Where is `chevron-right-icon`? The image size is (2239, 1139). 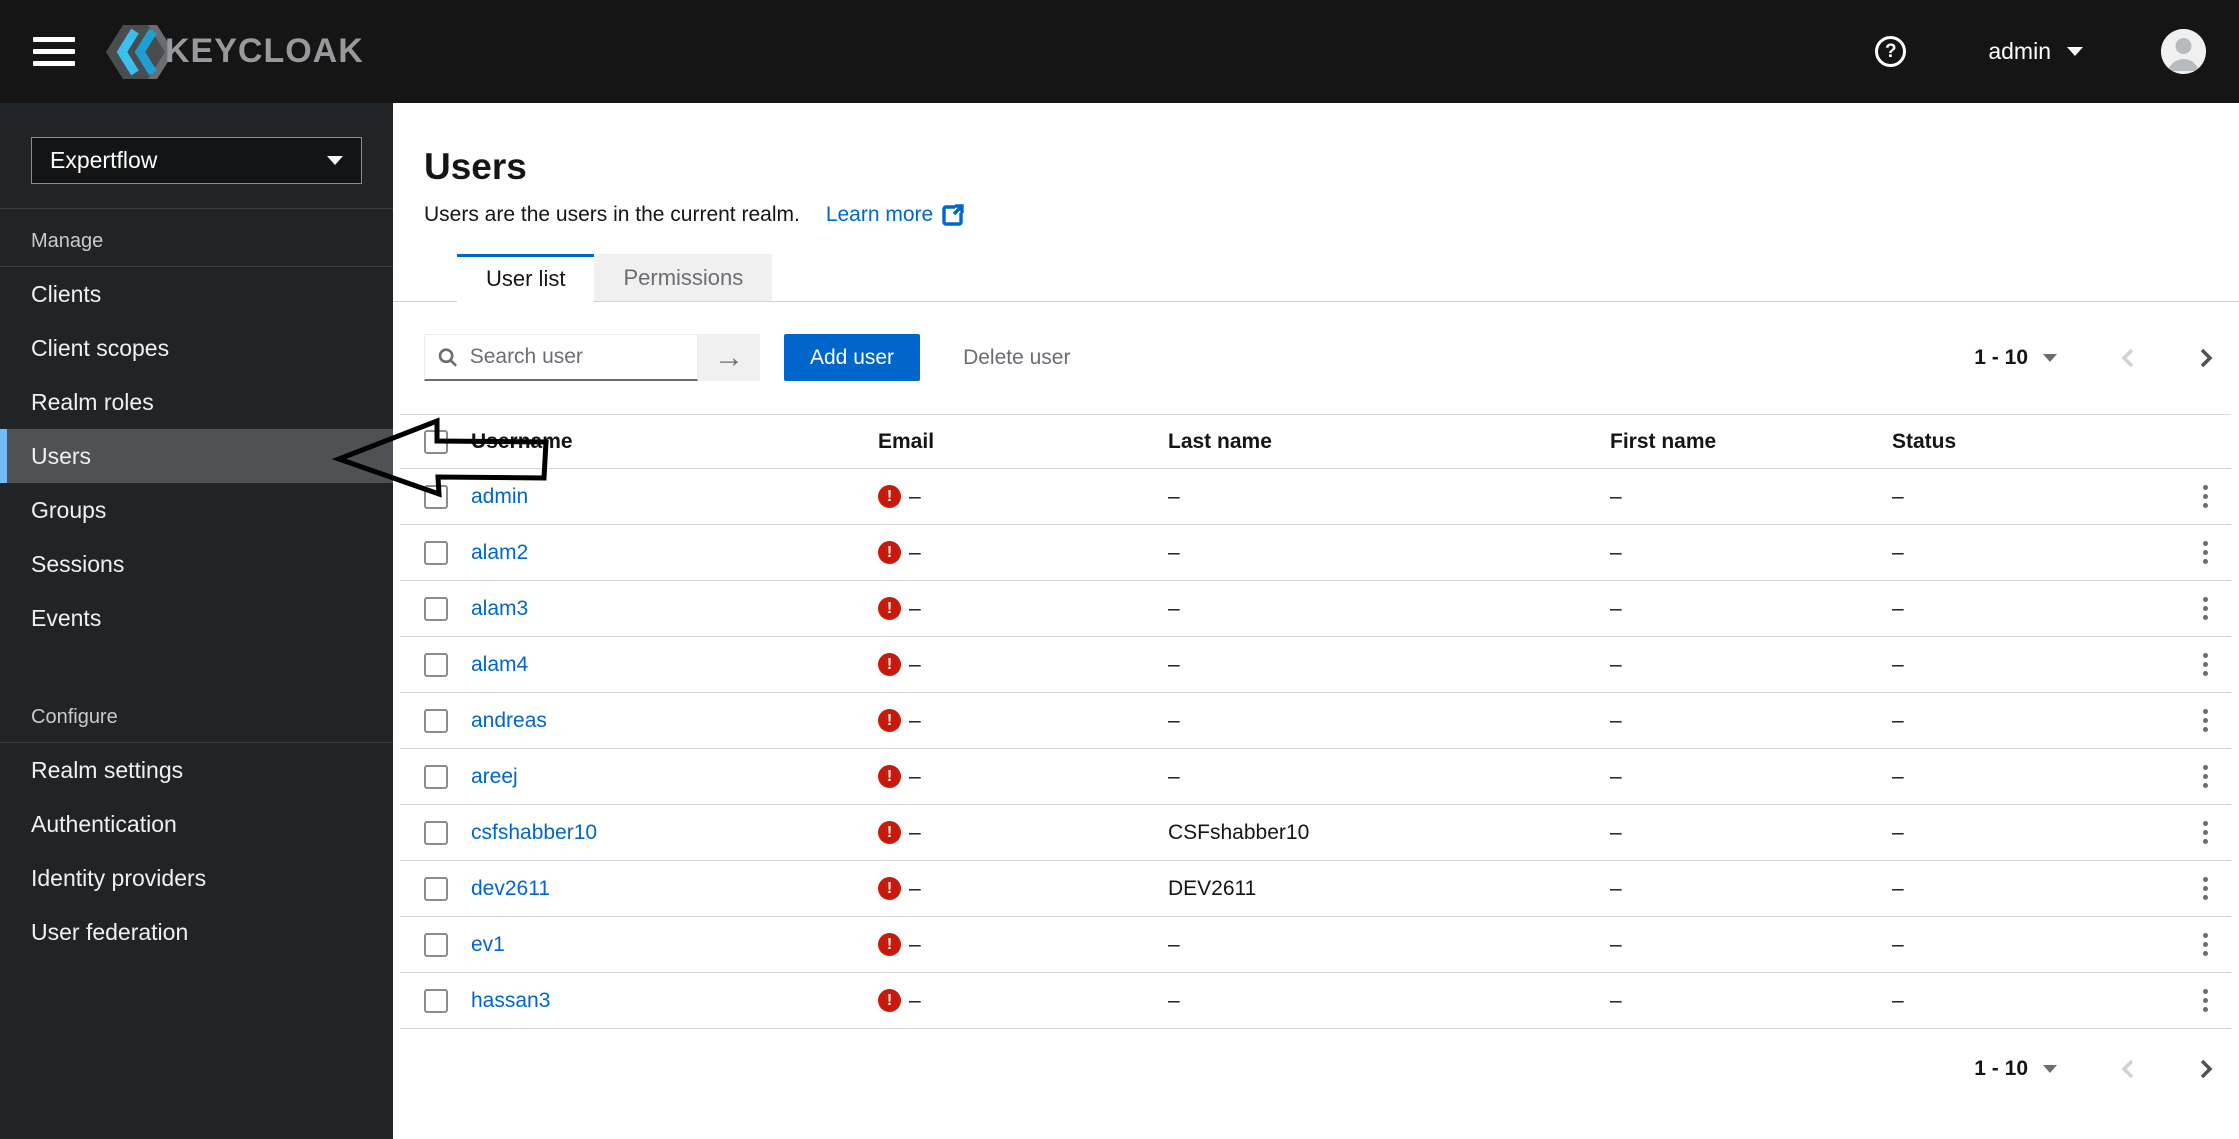 chevron-right-icon is located at coordinates (2206, 357).